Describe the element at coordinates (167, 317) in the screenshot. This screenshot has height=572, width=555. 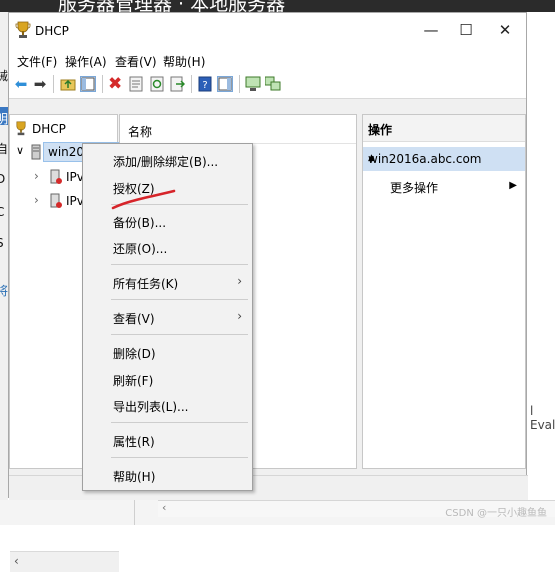
I see `menu-item-view: 查看(V) ›` at that location.